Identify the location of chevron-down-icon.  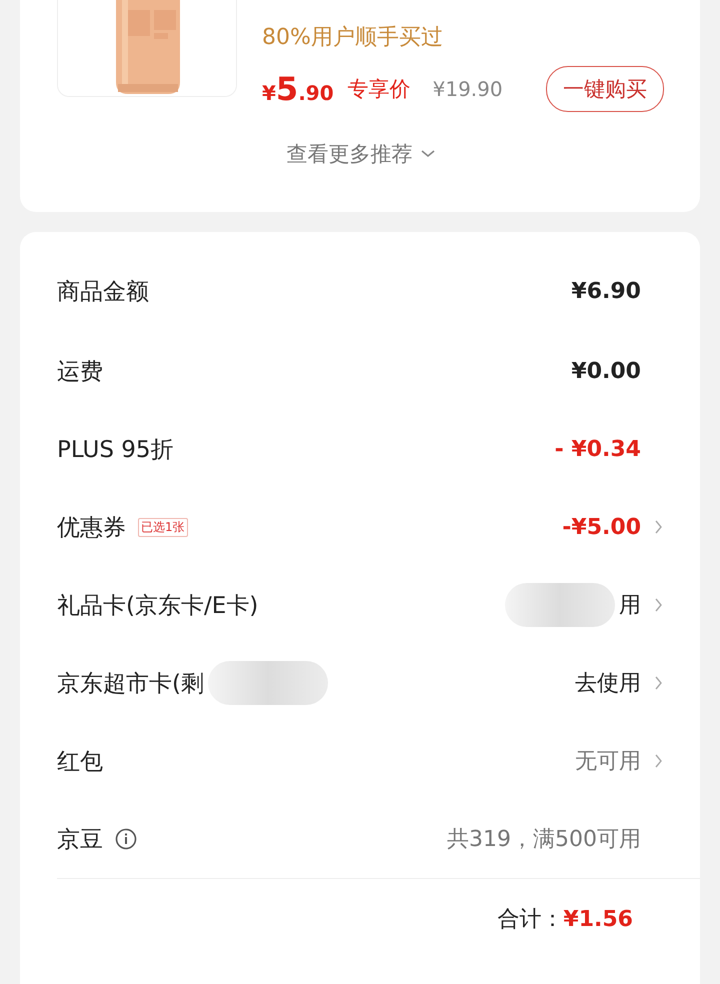
(427, 154).